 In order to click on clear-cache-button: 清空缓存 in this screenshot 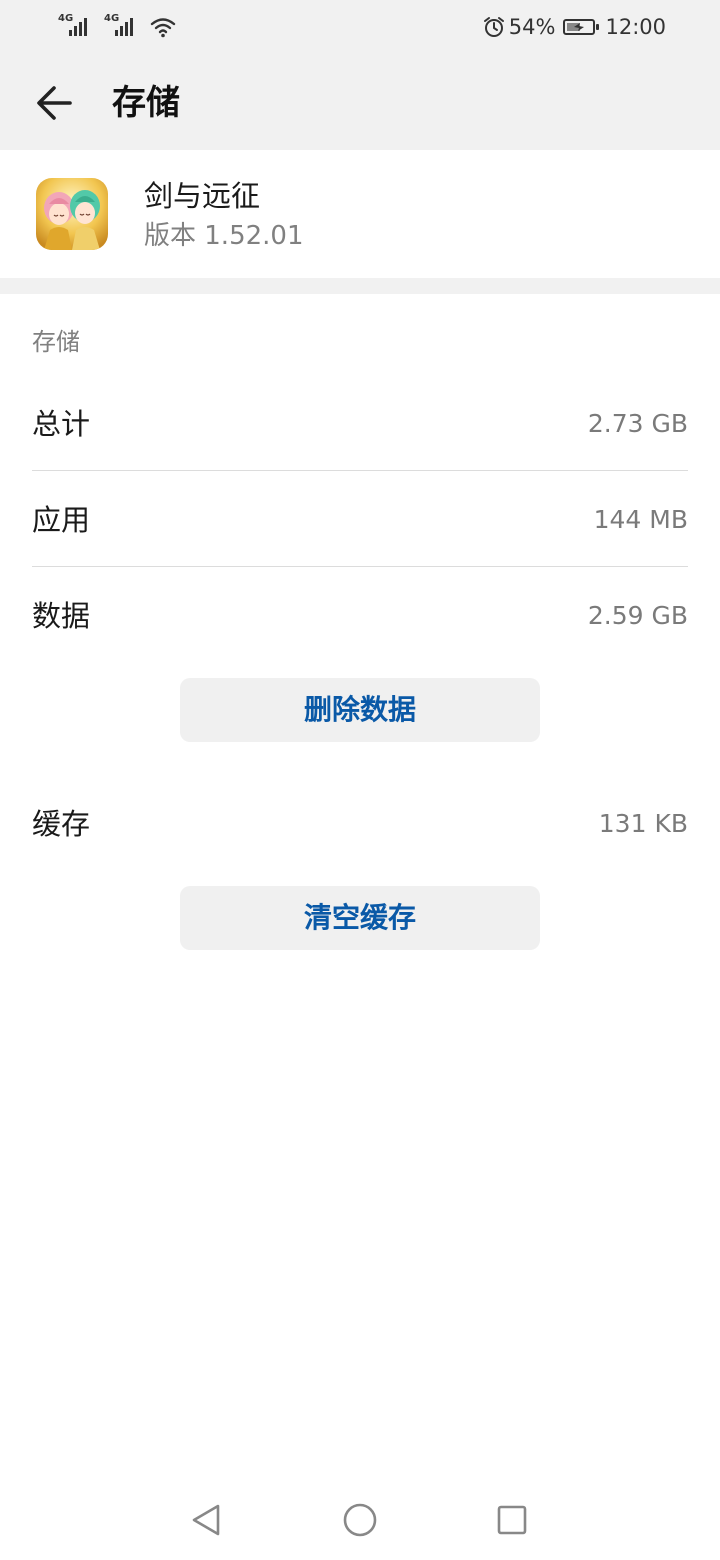, I will do `click(360, 918)`.